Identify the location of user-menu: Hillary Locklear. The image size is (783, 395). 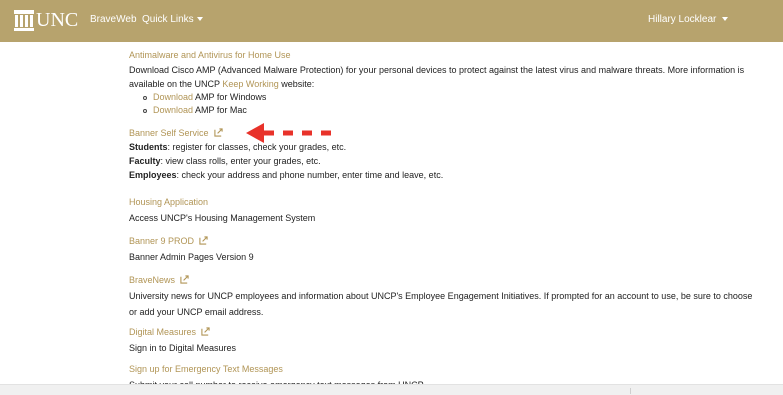
(688, 19).